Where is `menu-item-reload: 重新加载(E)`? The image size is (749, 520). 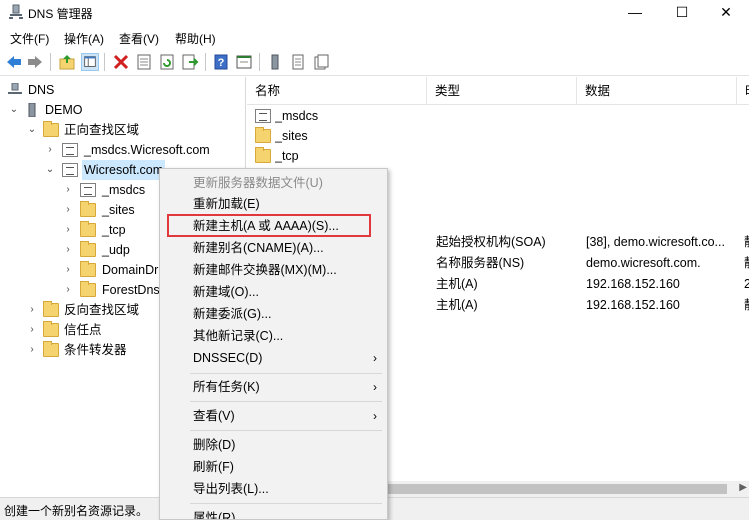
menu-item-reload: 重新加载(E) is located at coordinates (273, 204).